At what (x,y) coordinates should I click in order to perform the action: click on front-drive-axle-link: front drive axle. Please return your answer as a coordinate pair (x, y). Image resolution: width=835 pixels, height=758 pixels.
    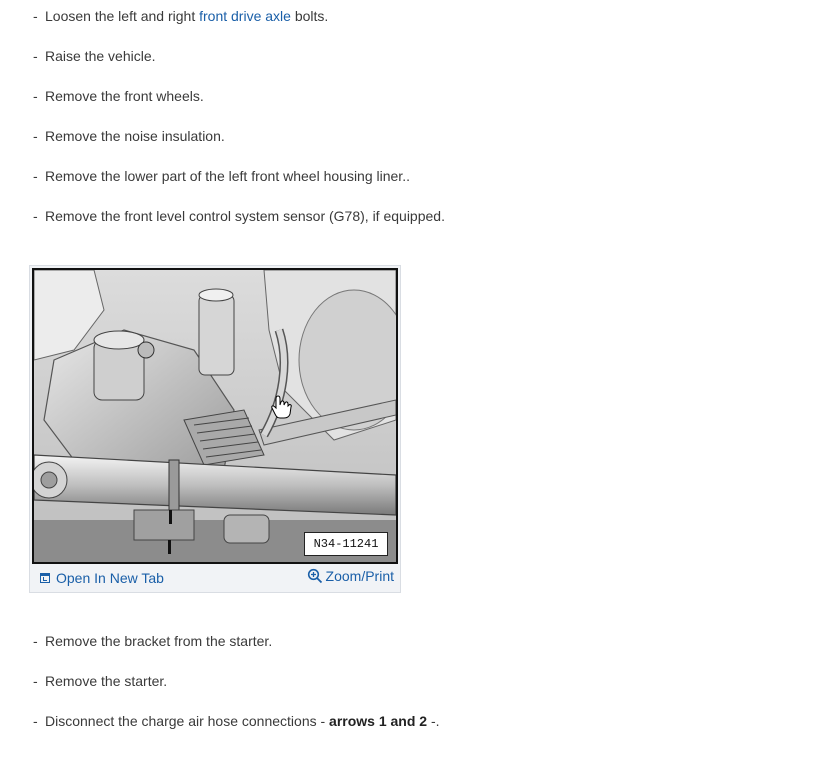
    Looking at the image, I should click on (245, 16).